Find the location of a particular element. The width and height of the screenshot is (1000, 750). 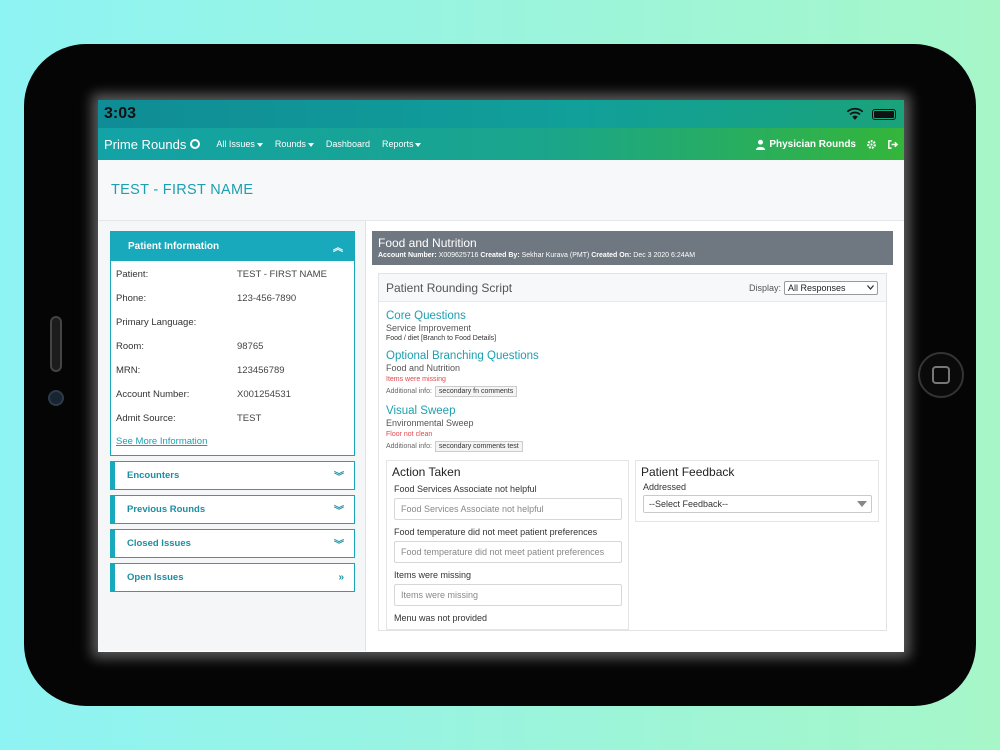

account-value: X009625716 is located at coordinates (458, 255).